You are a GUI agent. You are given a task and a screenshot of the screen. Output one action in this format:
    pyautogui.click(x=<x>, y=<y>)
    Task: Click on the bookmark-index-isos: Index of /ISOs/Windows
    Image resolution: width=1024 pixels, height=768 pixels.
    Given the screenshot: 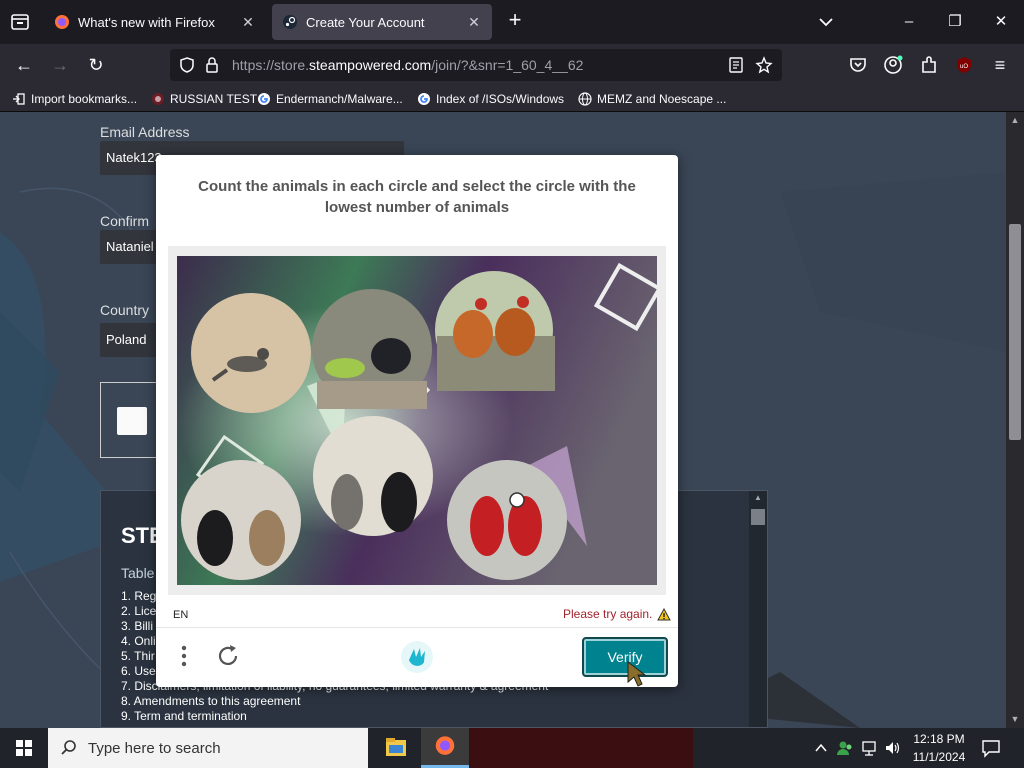 What is the action you would take?
    pyautogui.click(x=490, y=99)
    